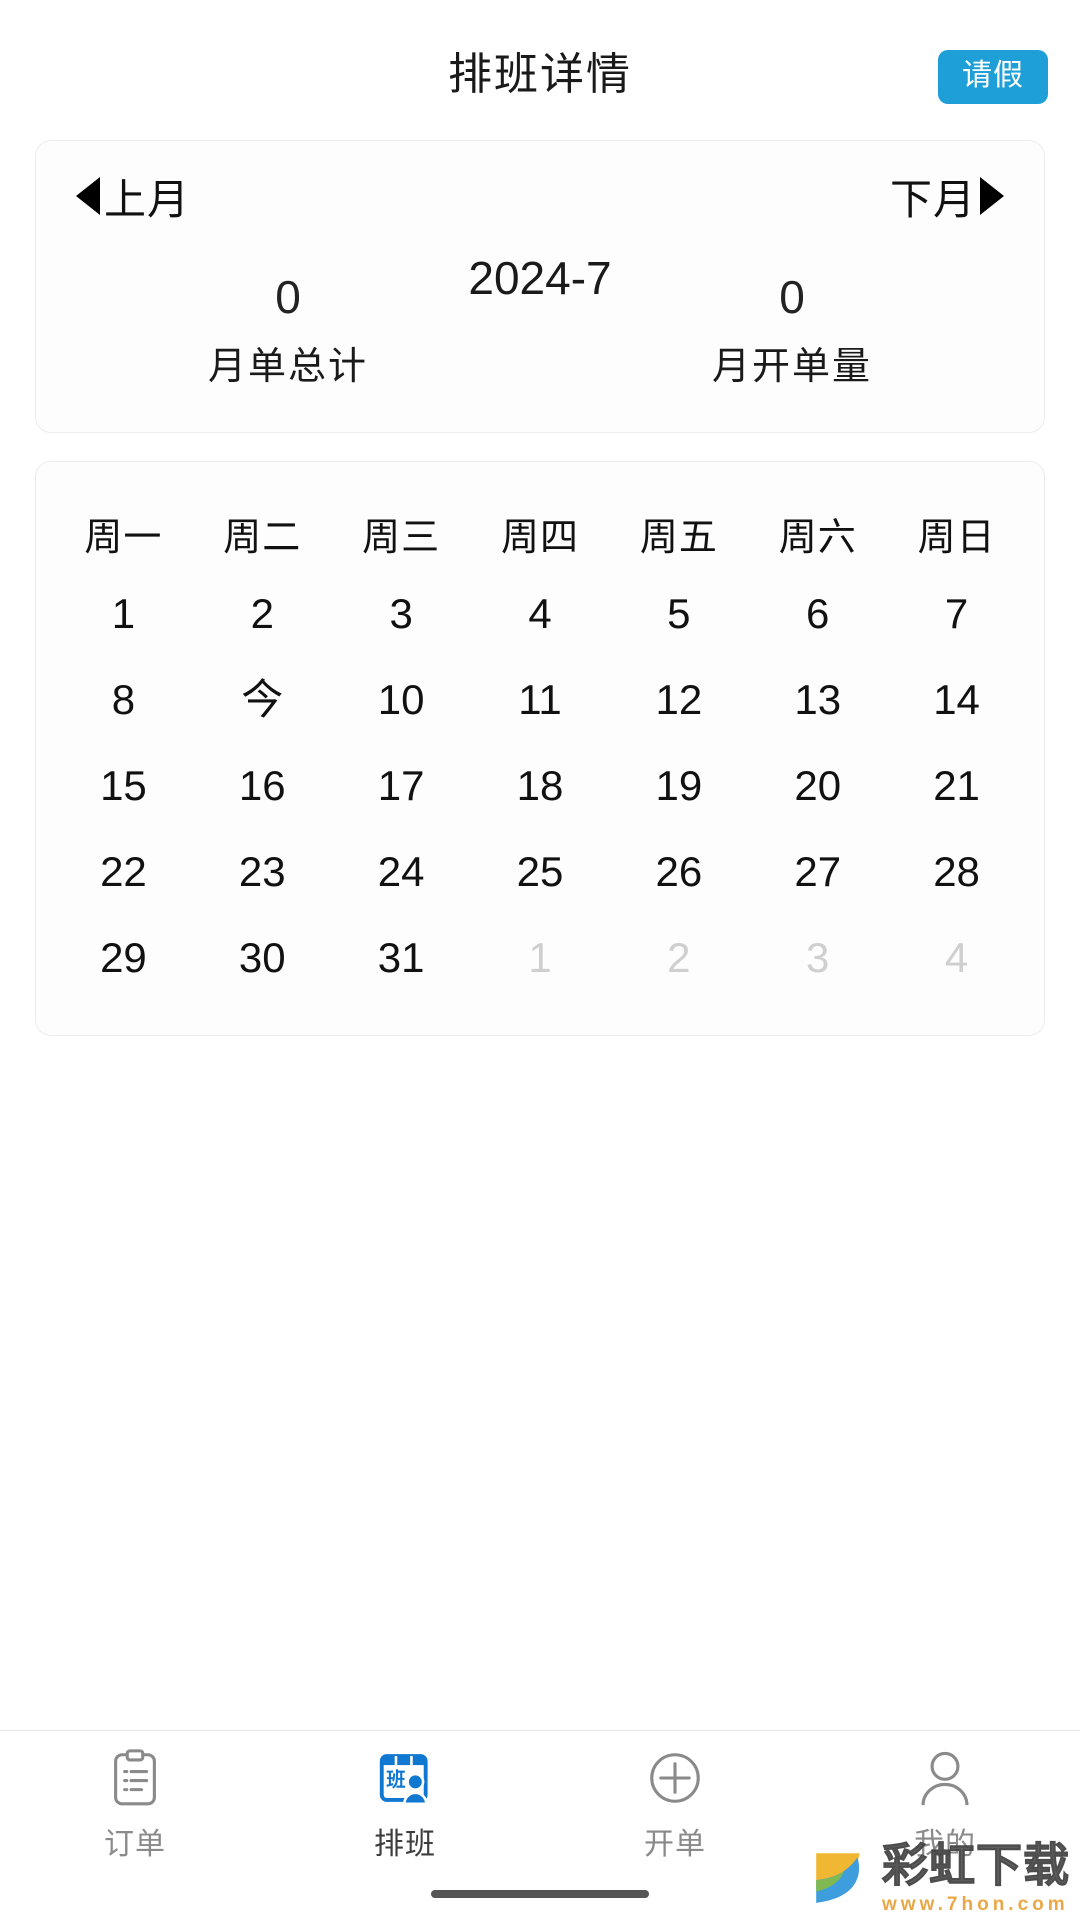 The image size is (1080, 1920). I want to click on triangle-right-icon, so click(992, 196).